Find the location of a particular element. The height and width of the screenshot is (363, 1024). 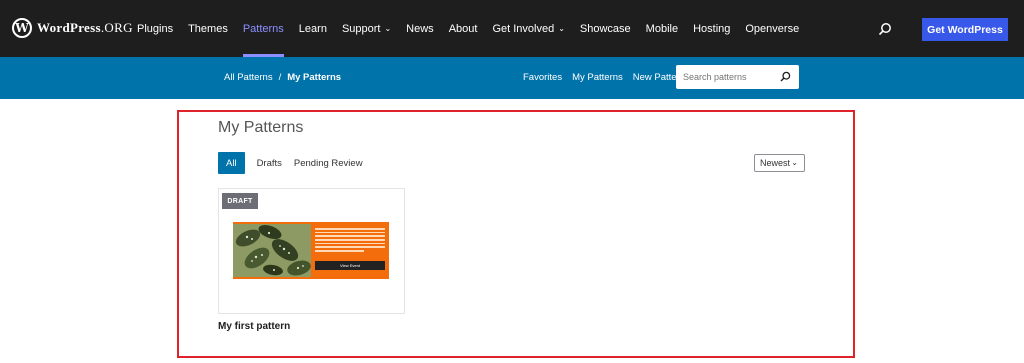

nav-item-themes: Themes is located at coordinates (208, 28).